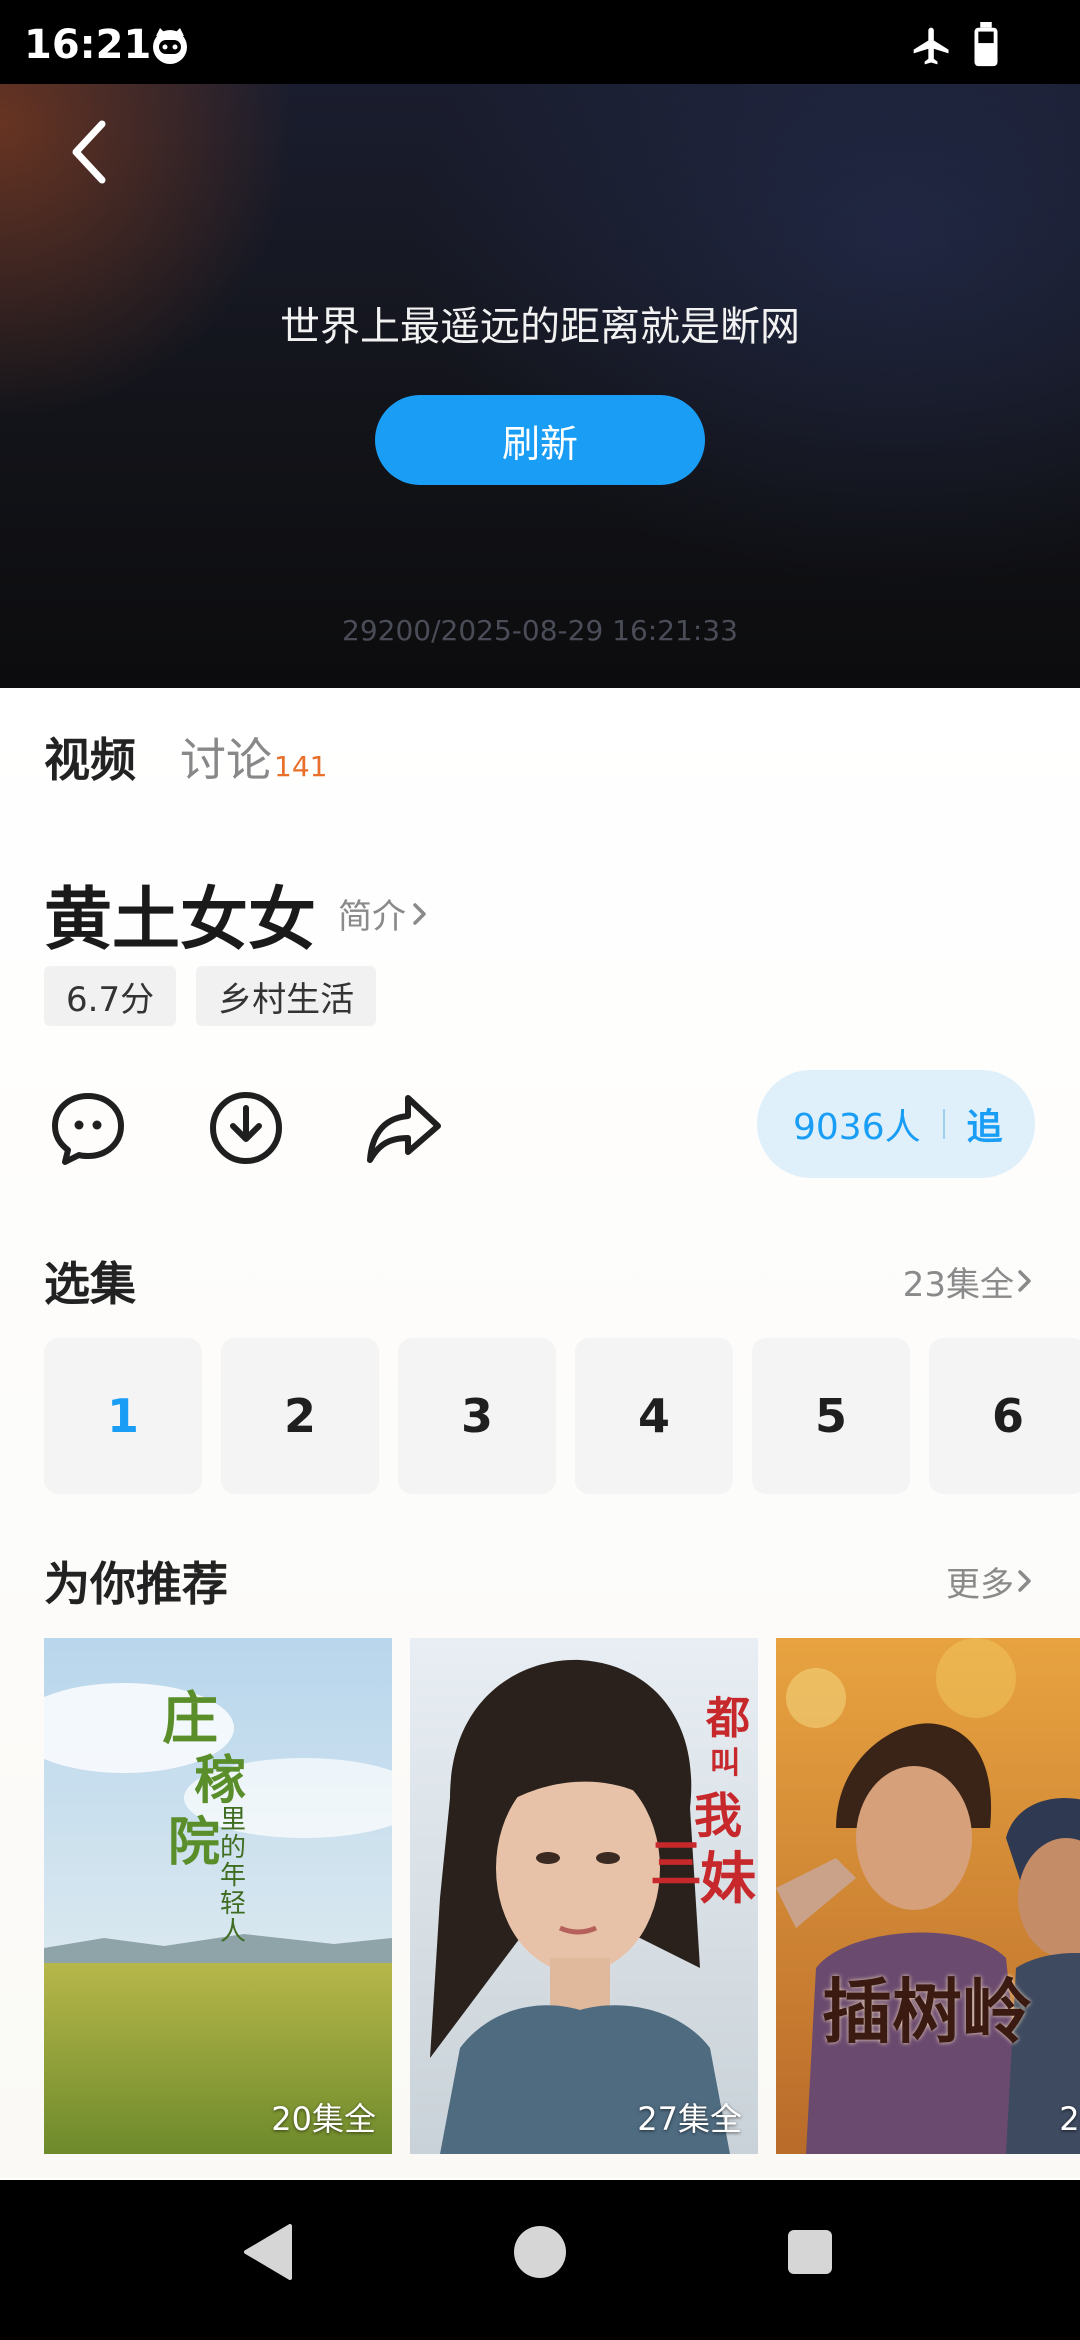  I want to click on poster-title-char: 院, so click(194, 1842).